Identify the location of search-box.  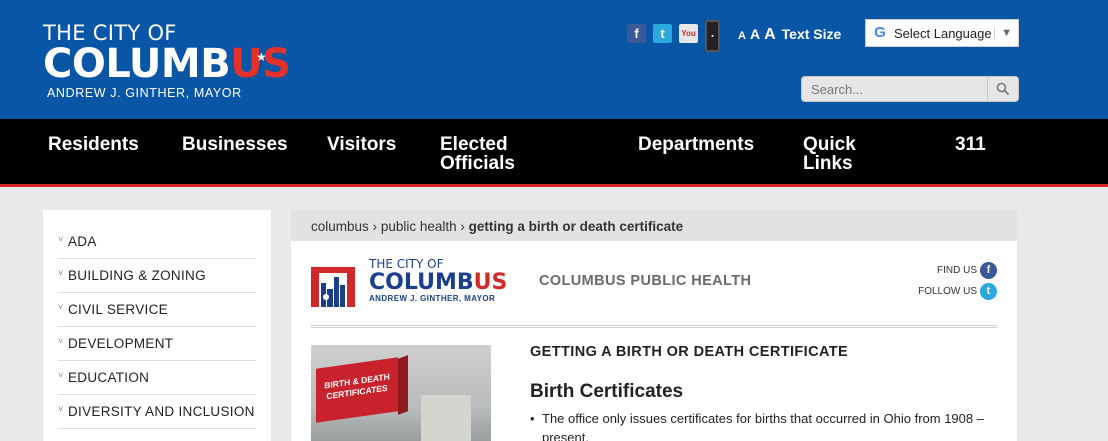
(910, 89).